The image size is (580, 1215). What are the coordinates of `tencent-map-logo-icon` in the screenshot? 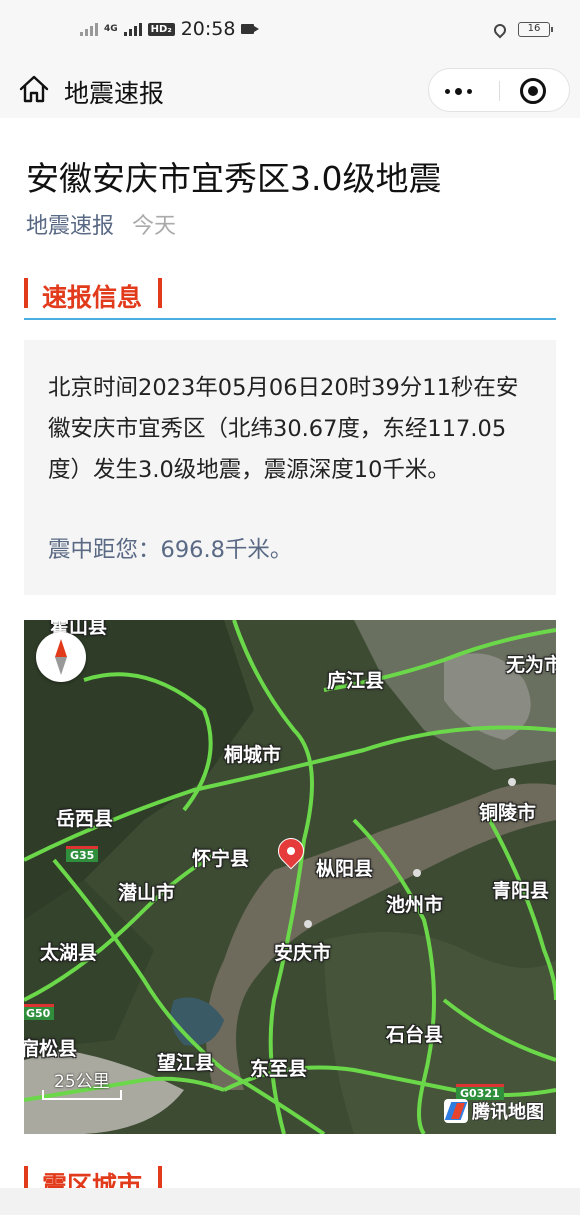 It's located at (456, 1111).